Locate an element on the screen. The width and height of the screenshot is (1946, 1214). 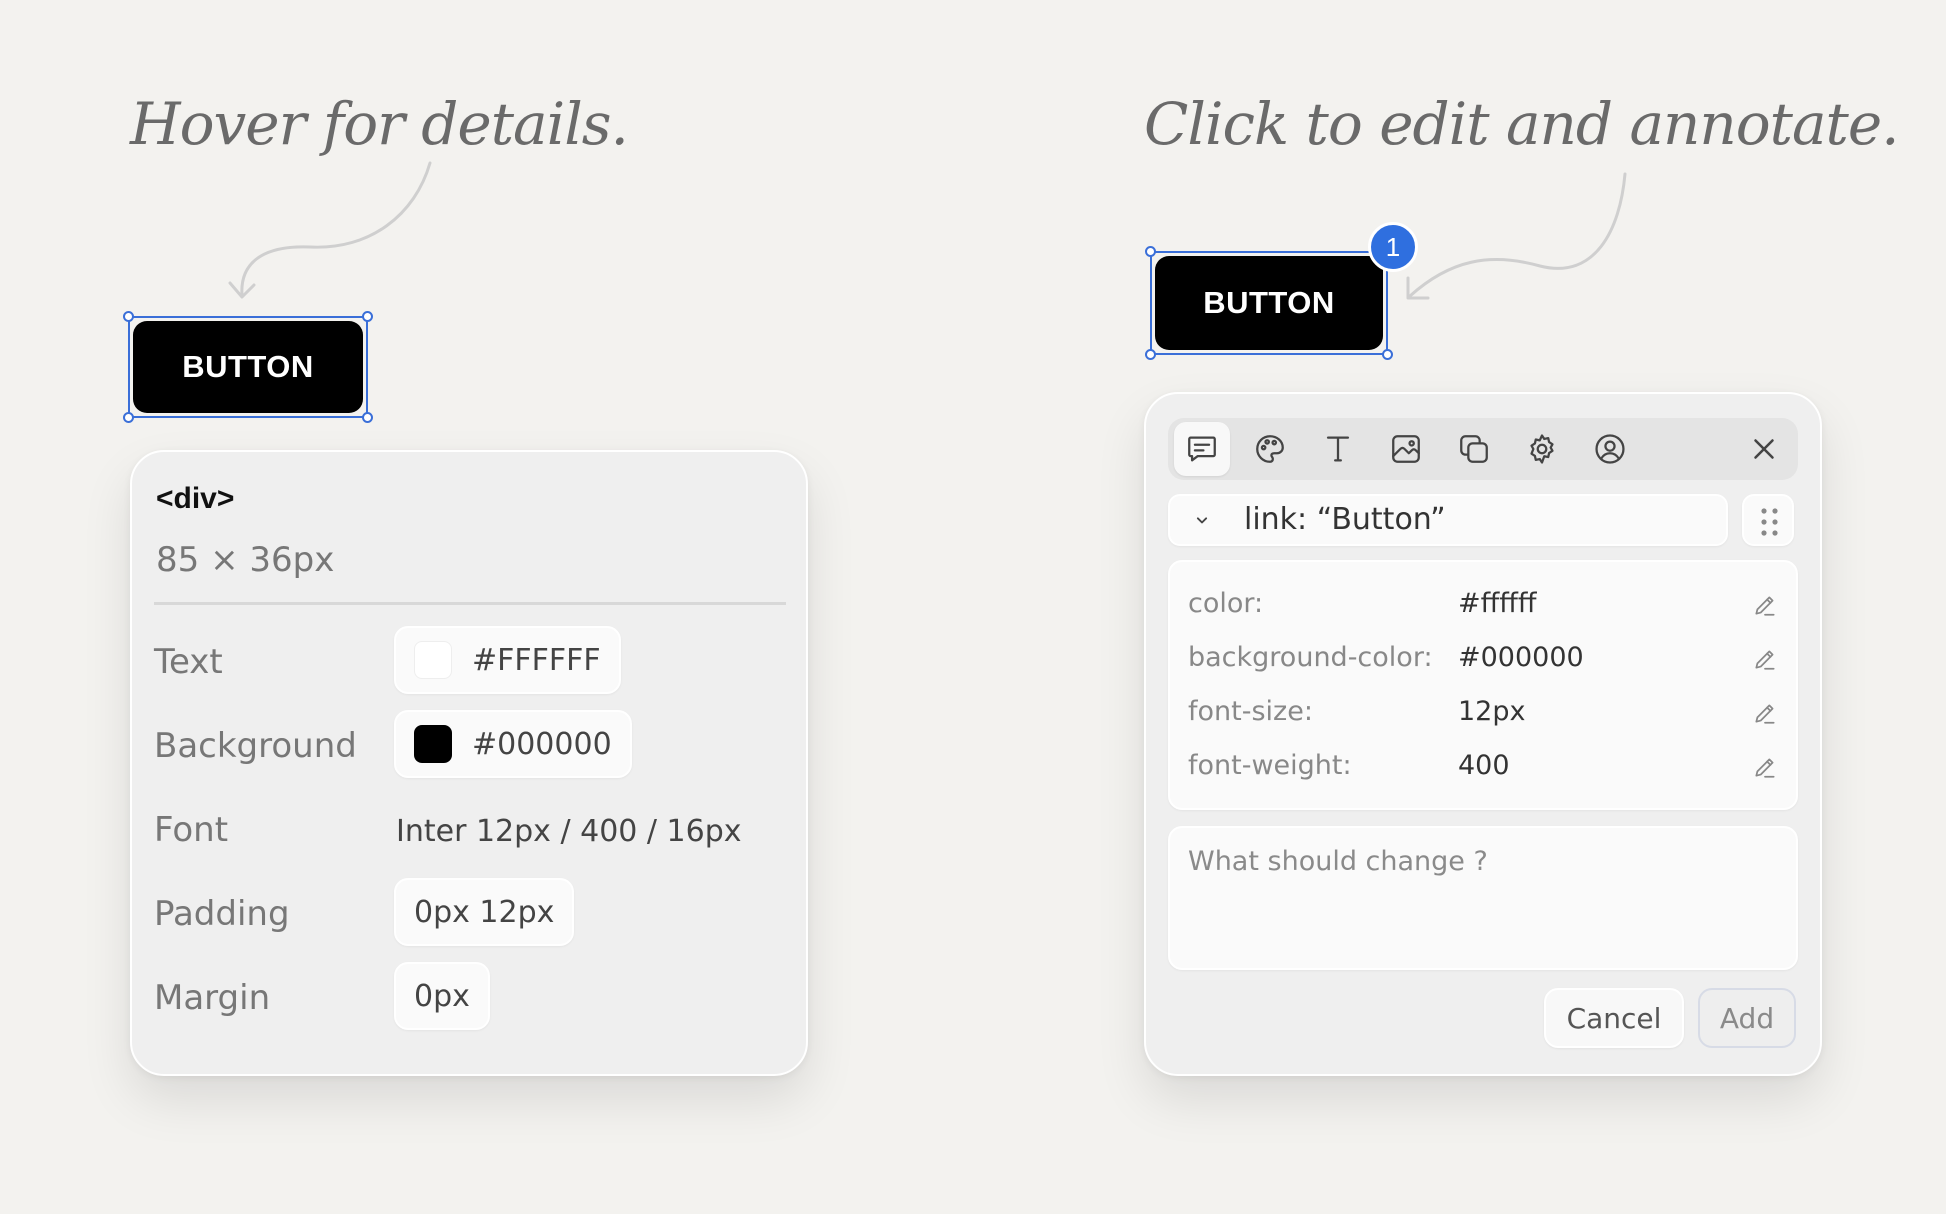
image-tool is located at coordinates (1406, 449).